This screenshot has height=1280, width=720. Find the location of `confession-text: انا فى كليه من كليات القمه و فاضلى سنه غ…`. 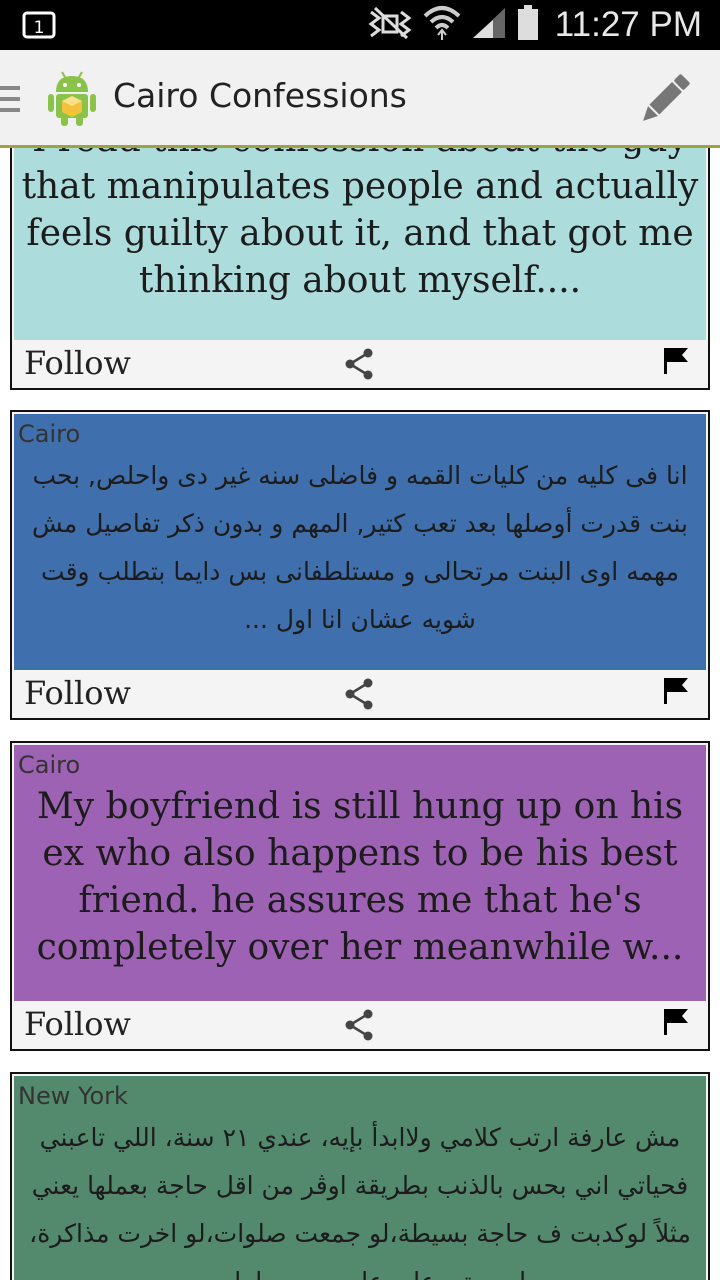

confession-text: انا فى كليه من كليات القمه و فاضلى سنه غ… is located at coordinates (360, 547).